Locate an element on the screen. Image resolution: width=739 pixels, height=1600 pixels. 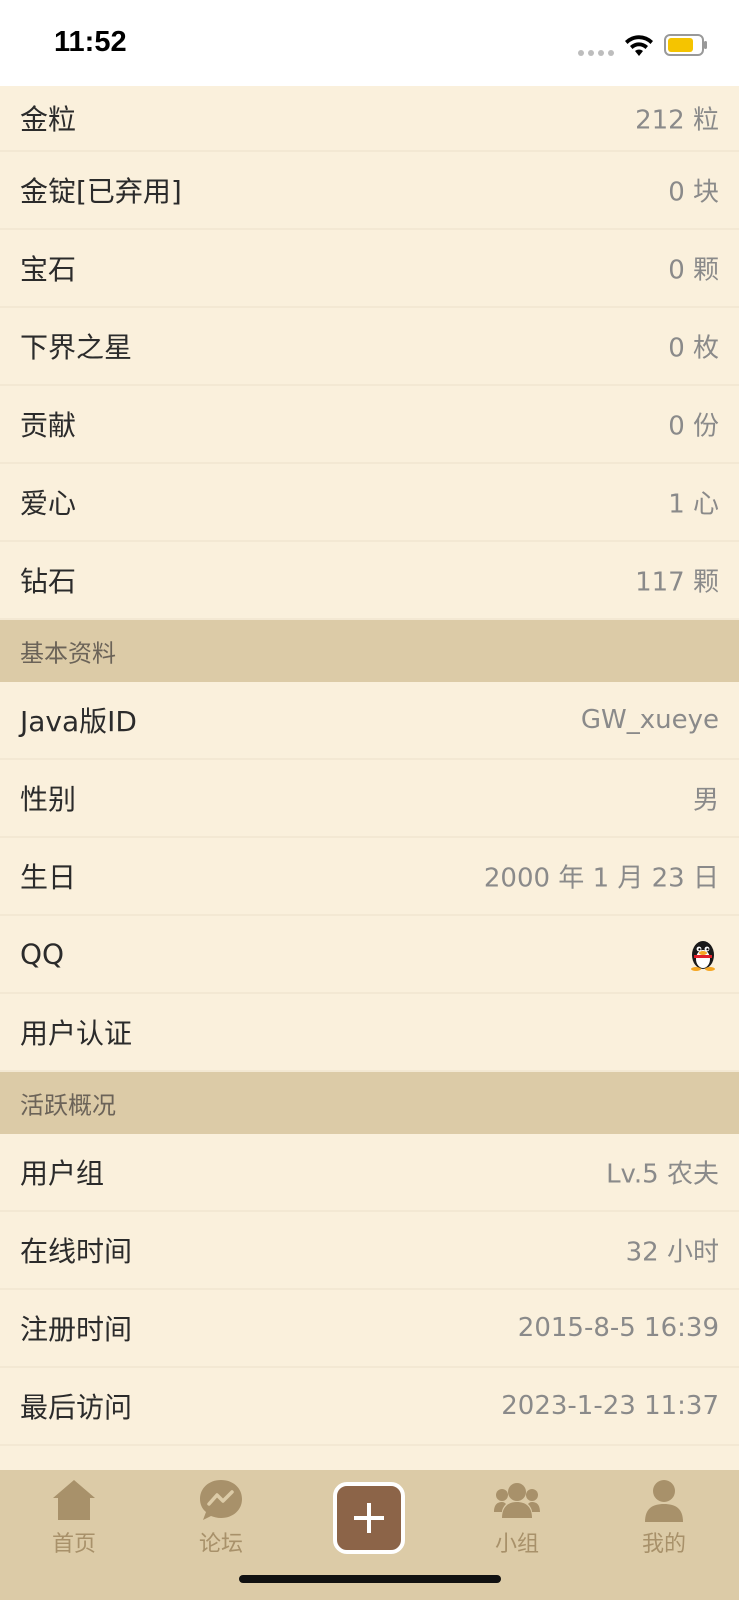
row-value: 男 is located at coordinates (705, 800).